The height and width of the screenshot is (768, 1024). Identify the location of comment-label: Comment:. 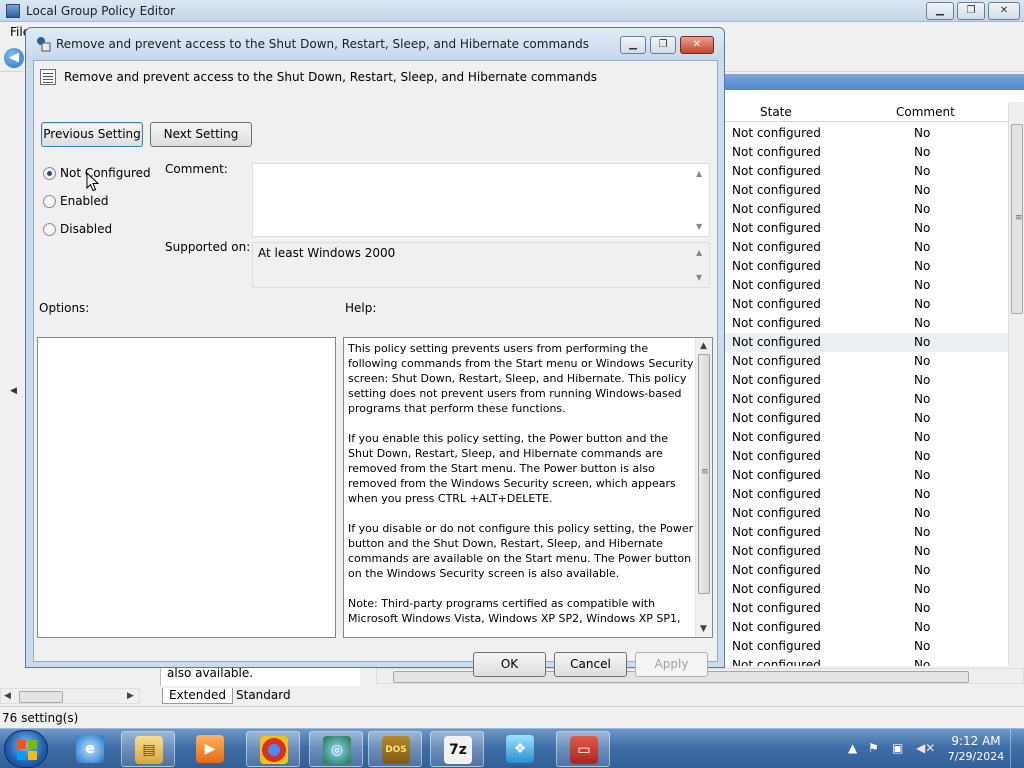
(196, 169).